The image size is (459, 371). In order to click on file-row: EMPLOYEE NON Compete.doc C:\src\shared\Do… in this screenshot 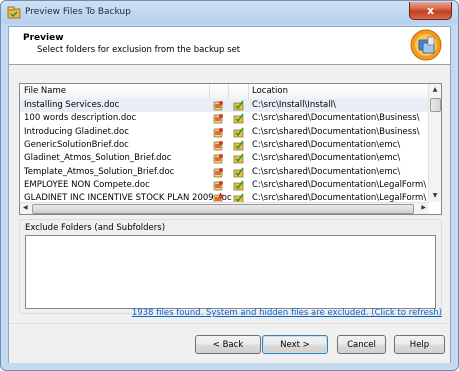, I will do `click(224, 185)`.